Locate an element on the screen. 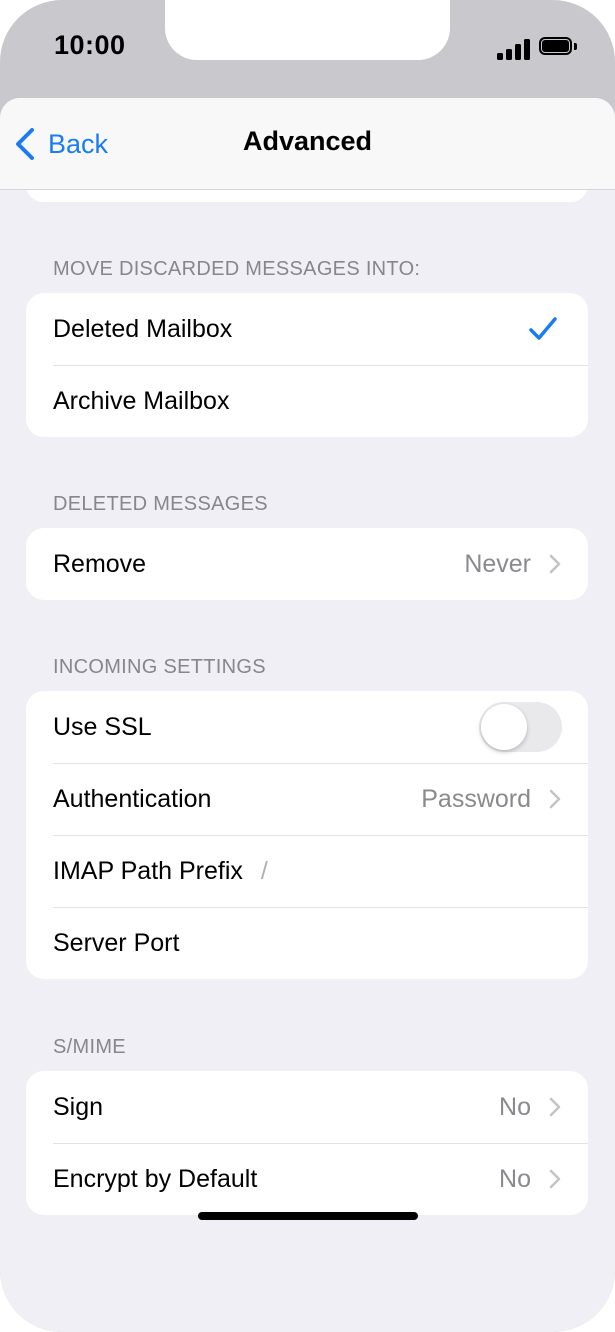 The width and height of the screenshot is (615, 1332). discard-destination-card: Deleted Mailbox Archive Mailbox is located at coordinates (307, 365).